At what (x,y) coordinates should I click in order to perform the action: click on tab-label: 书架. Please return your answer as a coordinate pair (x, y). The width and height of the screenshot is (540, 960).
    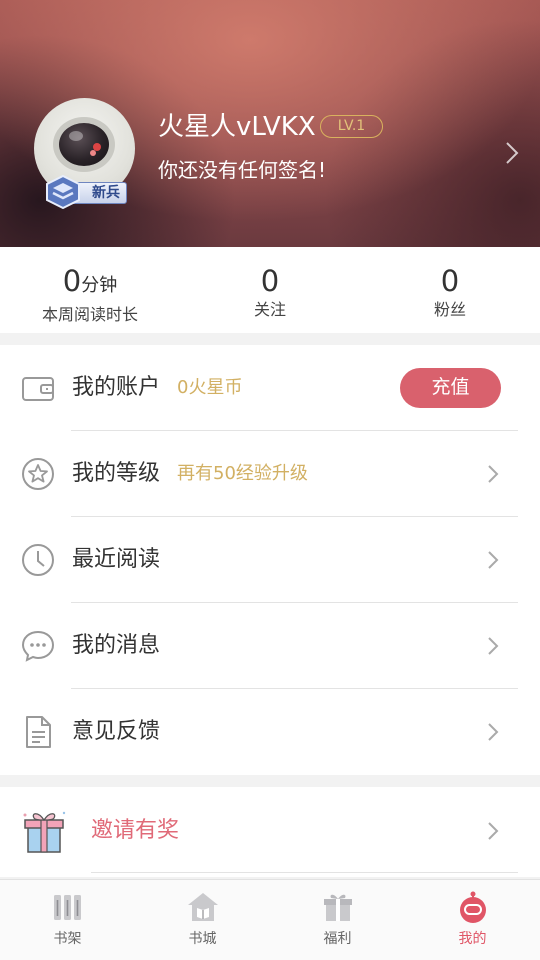
    Looking at the image, I should click on (67, 939).